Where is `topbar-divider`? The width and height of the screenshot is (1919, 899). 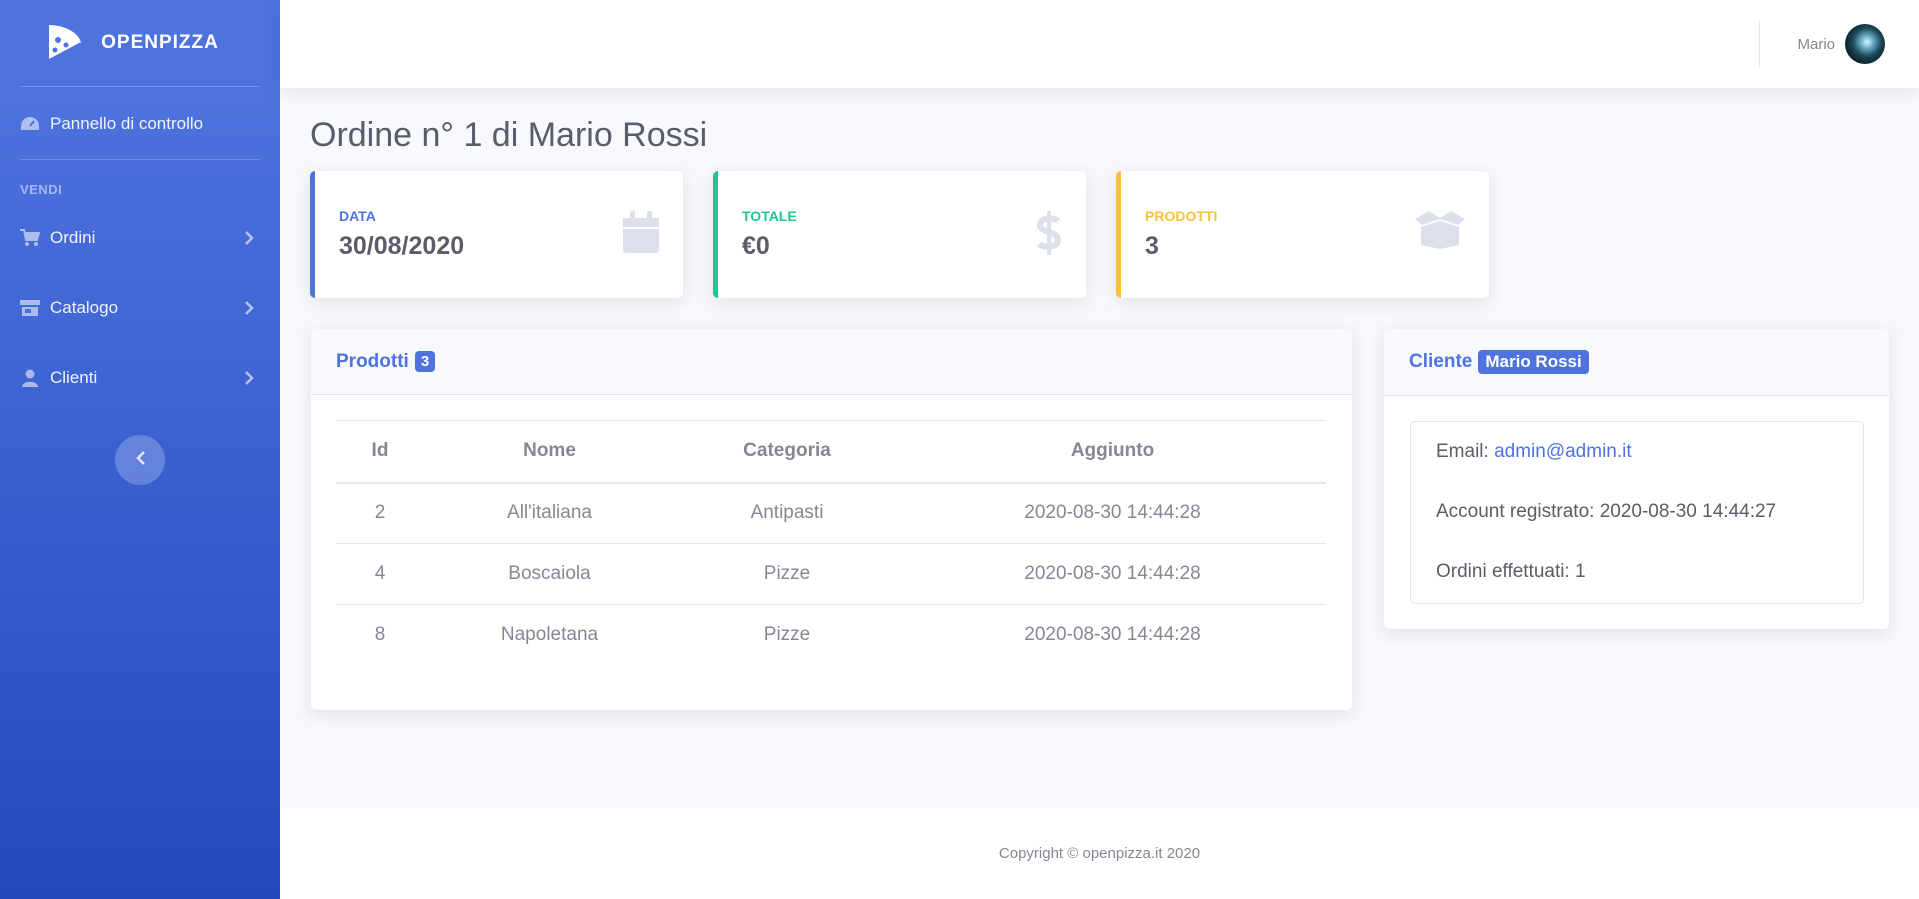
topbar-divider is located at coordinates (1759, 44).